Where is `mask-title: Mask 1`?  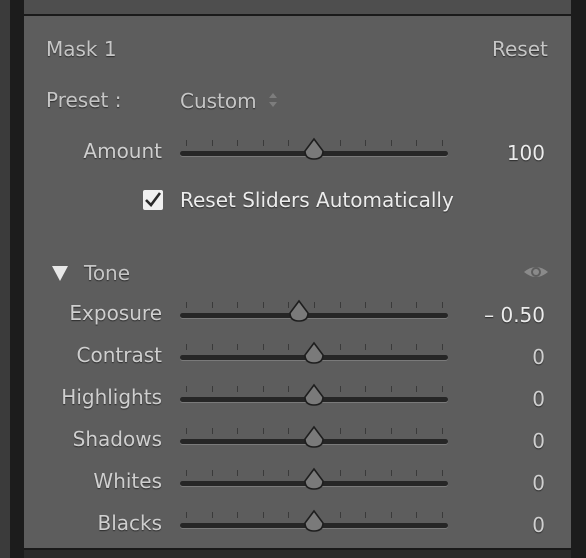 mask-title: Mask 1 is located at coordinates (81, 49).